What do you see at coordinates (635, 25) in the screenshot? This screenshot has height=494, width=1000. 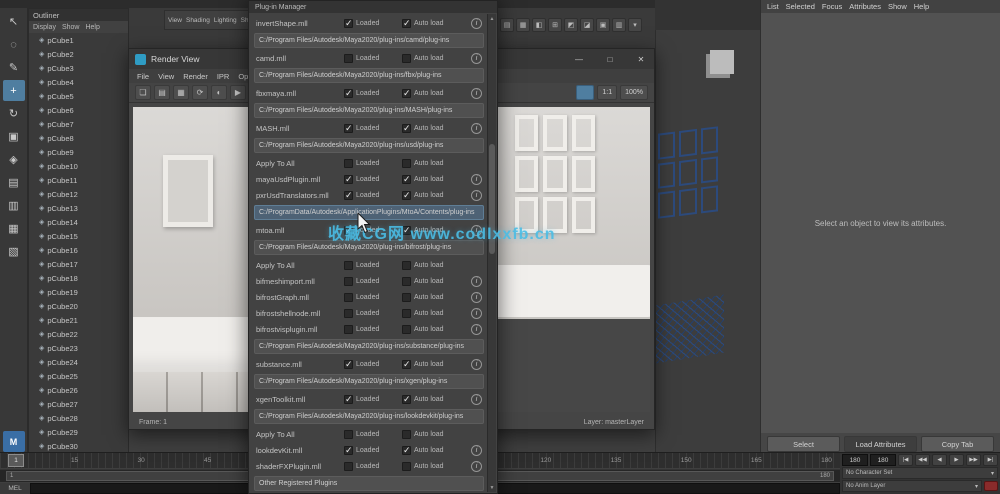 I see `status-line-icon: ▾` at bounding box center [635, 25].